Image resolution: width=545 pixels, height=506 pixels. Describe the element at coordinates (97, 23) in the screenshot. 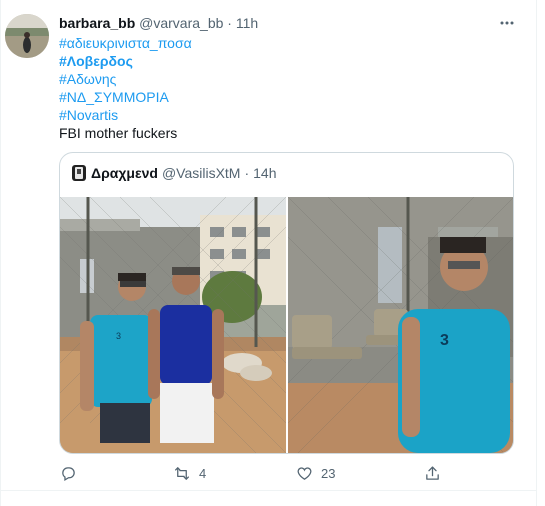

I see `author-name: barbara_bb` at that location.